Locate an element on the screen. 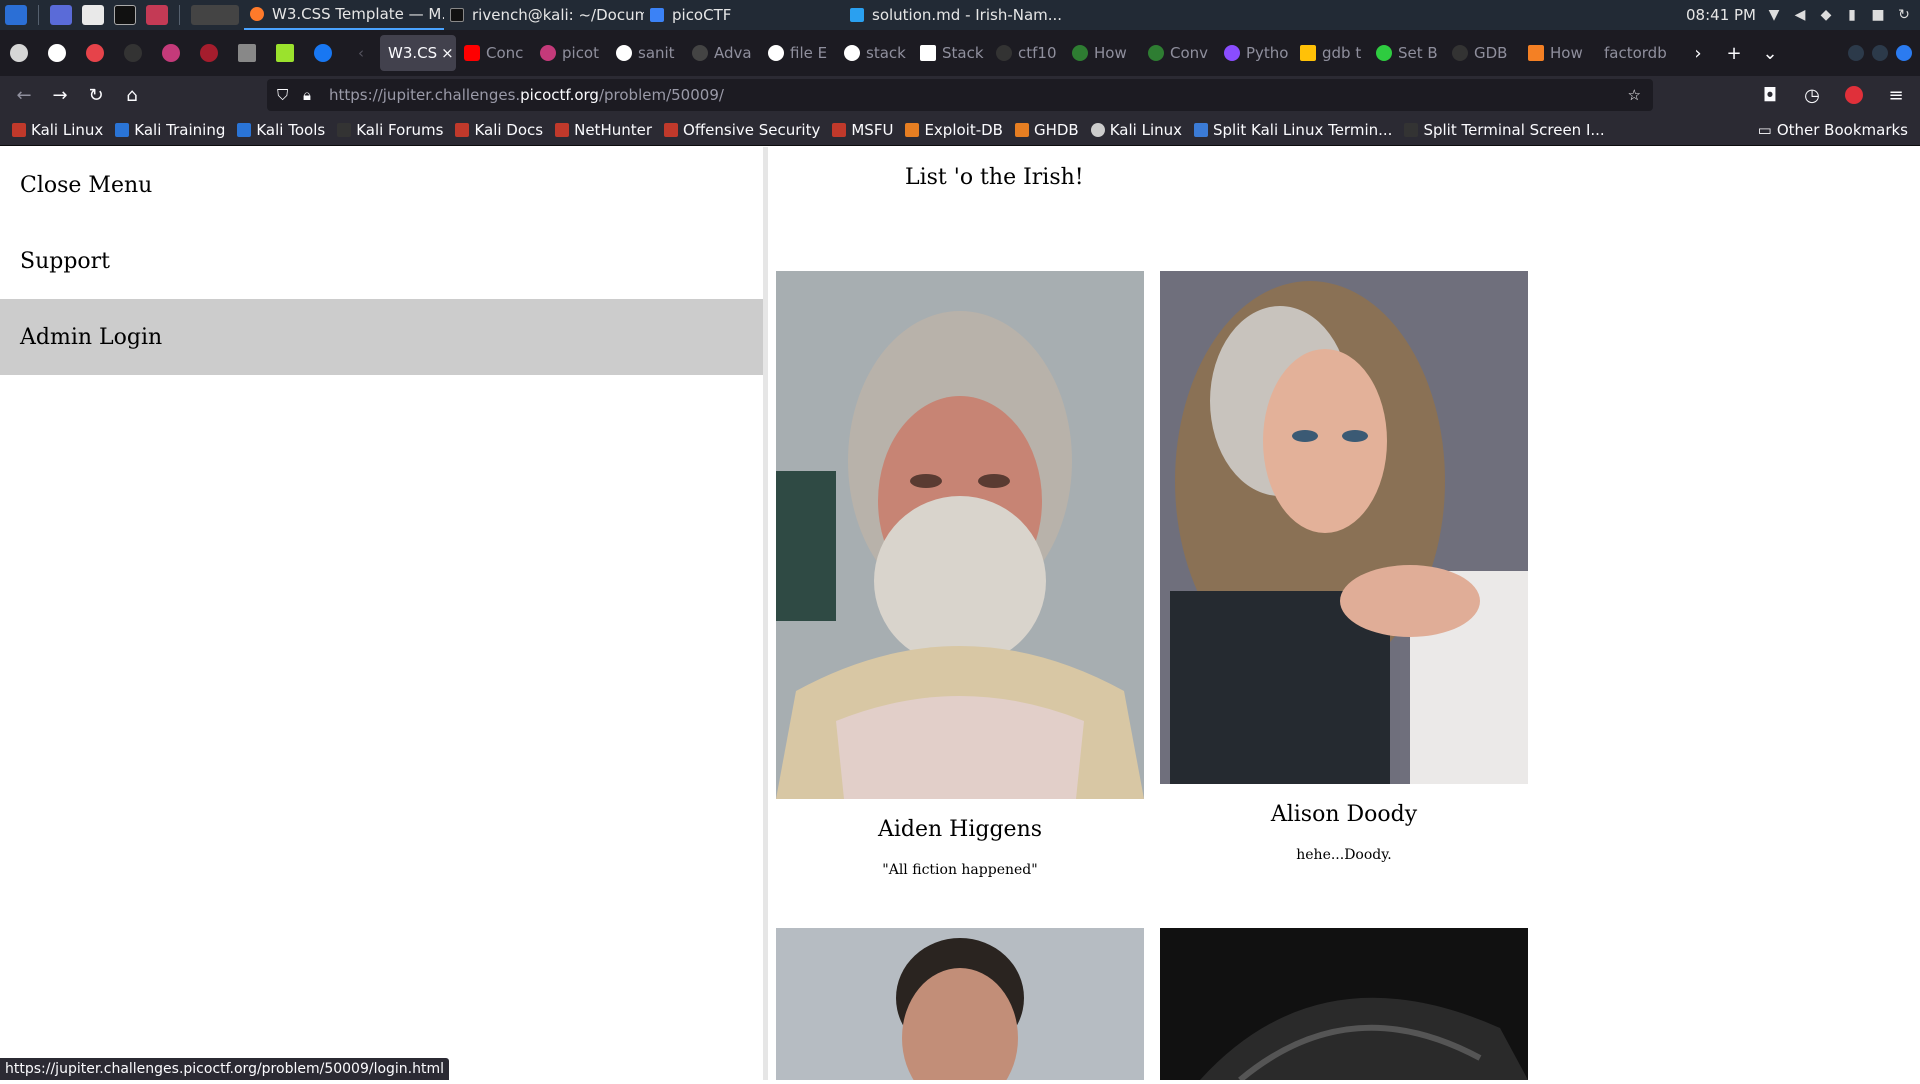 The height and width of the screenshot is (1084, 1920). list-all-tabs-icon: ⌄ is located at coordinates (1770, 53).